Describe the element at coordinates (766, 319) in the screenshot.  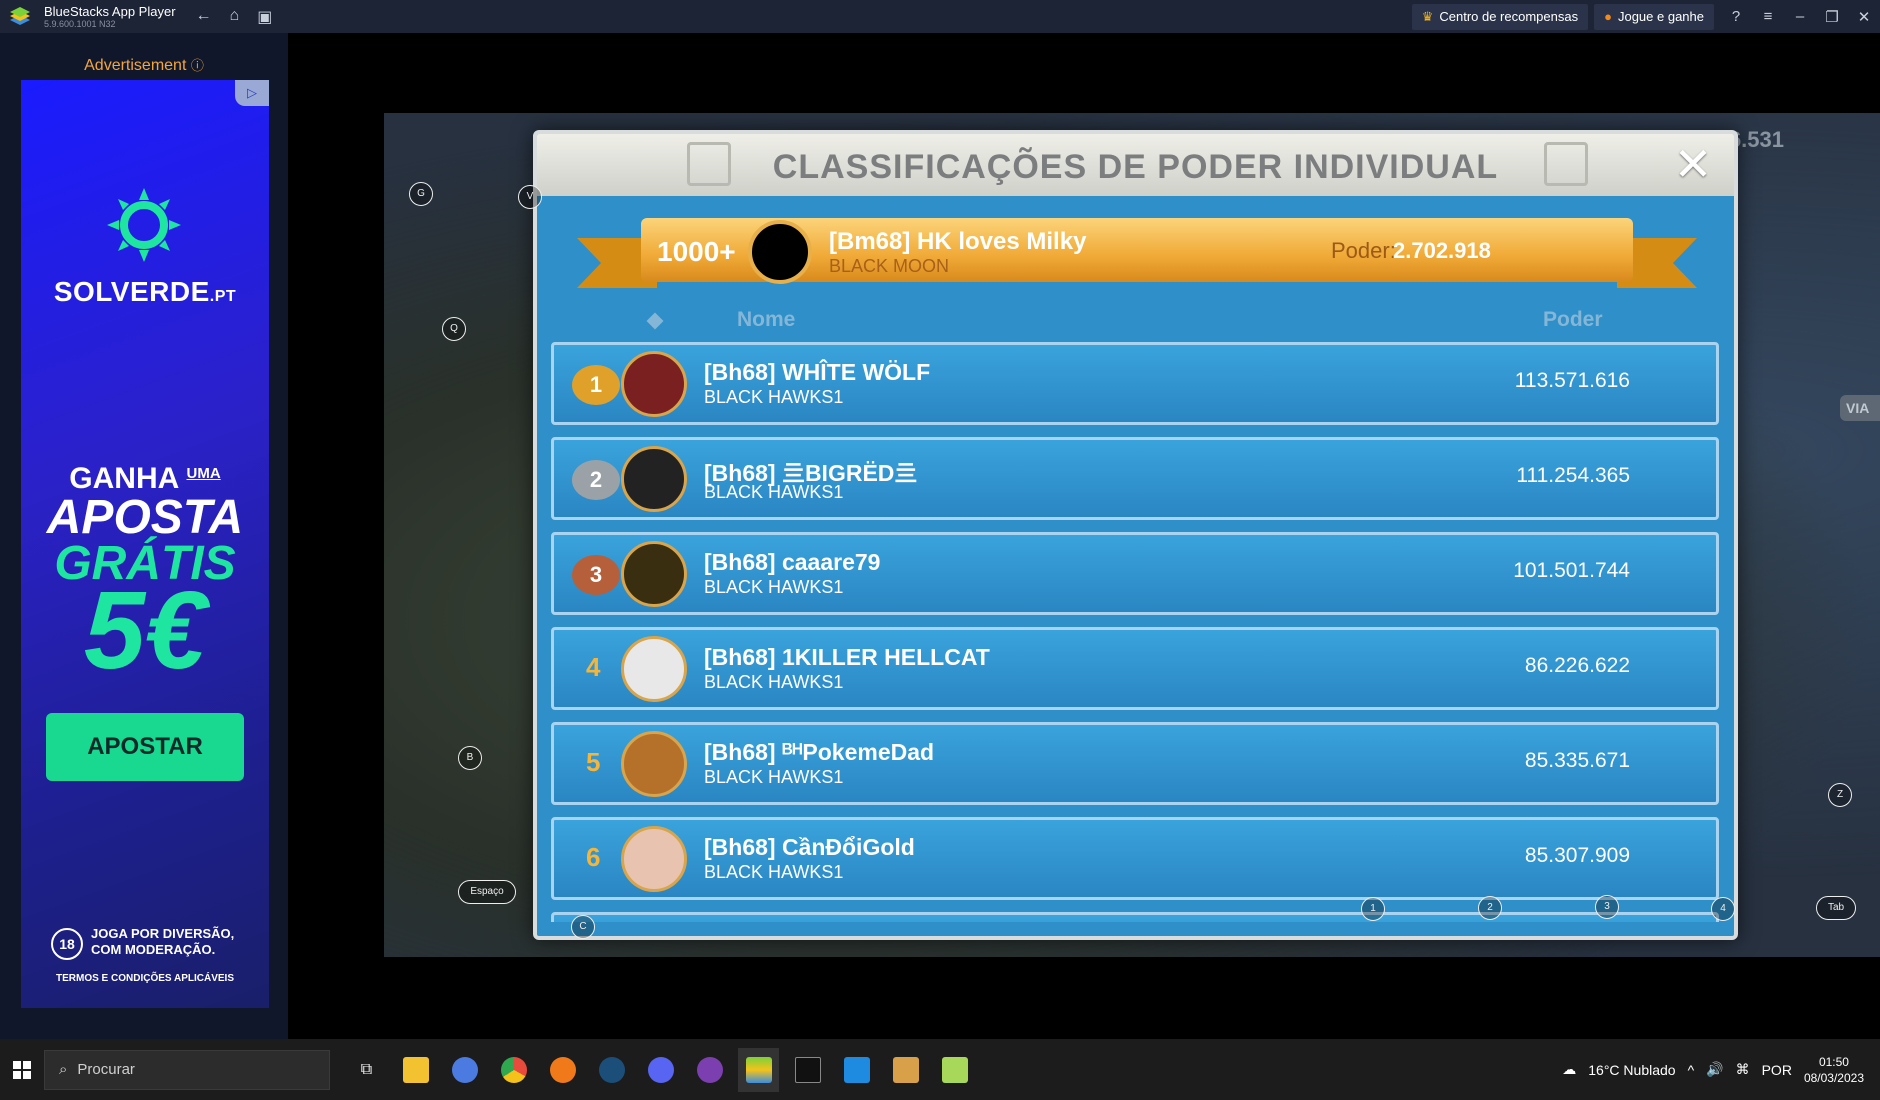
I see `column-header-name: Nome` at that location.